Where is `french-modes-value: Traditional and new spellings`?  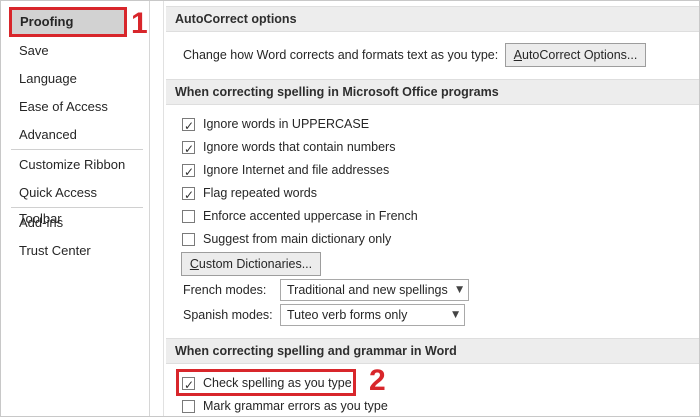
french-modes-value: Traditional and new spellings is located at coordinates (367, 290).